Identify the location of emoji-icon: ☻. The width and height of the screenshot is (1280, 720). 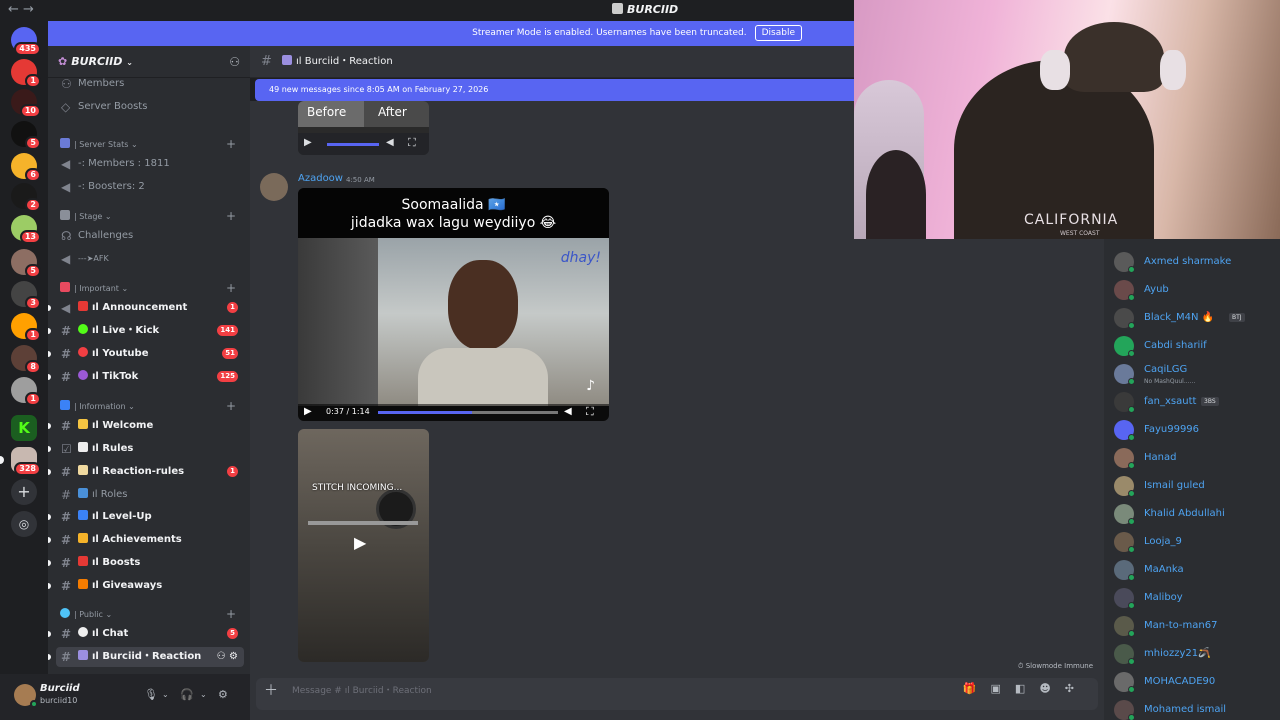
(1051, 688).